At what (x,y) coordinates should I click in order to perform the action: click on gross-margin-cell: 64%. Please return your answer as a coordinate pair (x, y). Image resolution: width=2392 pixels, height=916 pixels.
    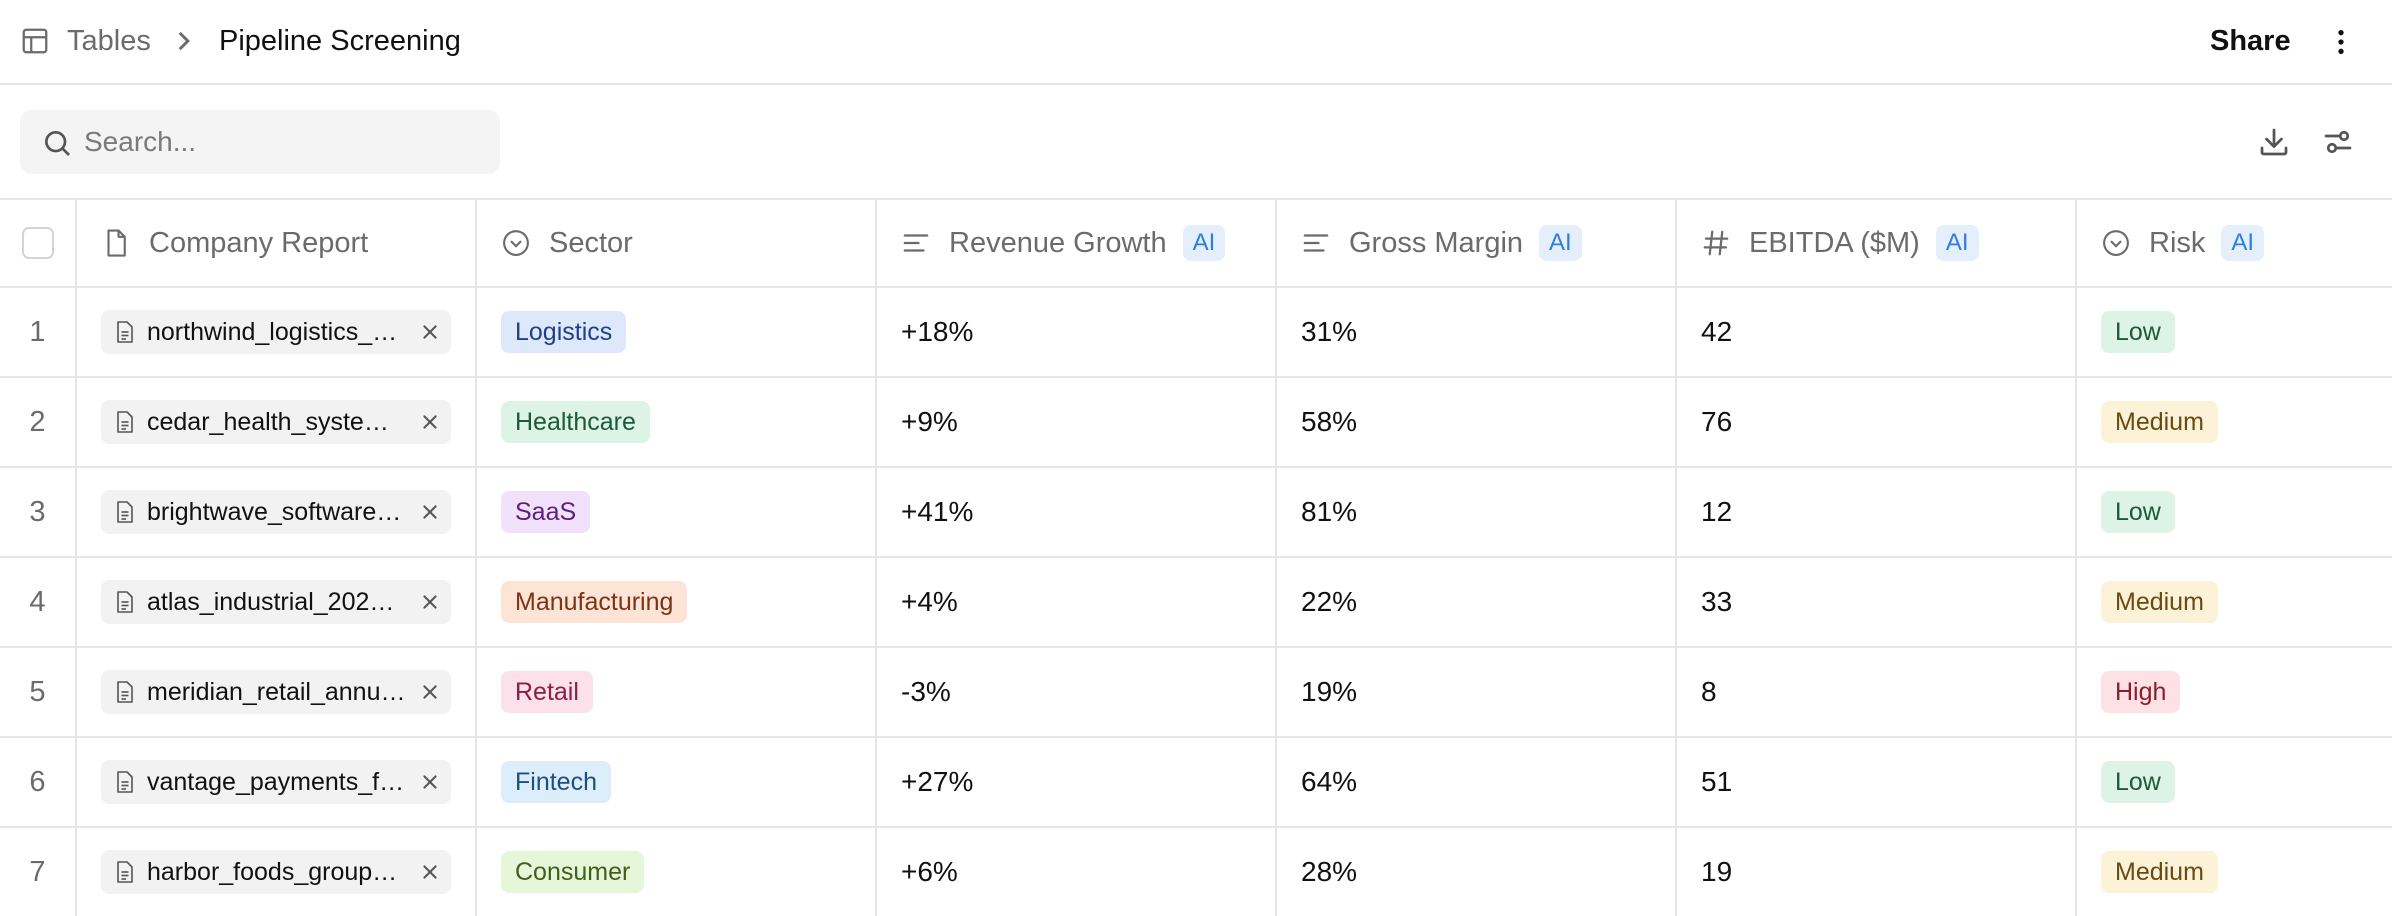
    Looking at the image, I should click on (1477, 782).